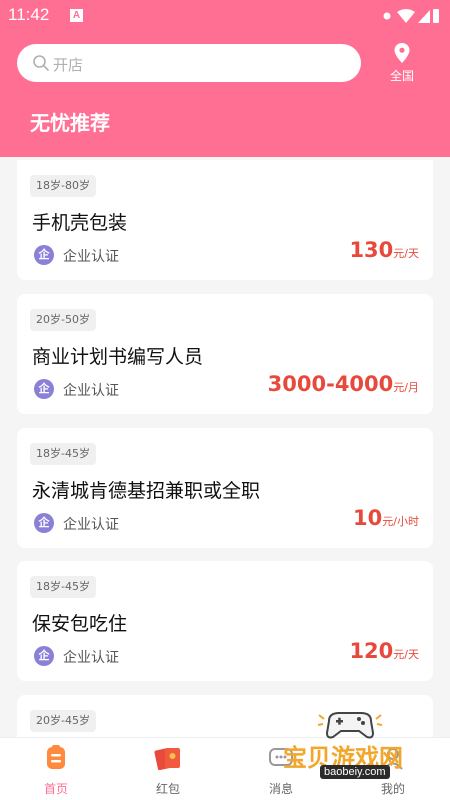  I want to click on tab-label: 首页, so click(55, 789).